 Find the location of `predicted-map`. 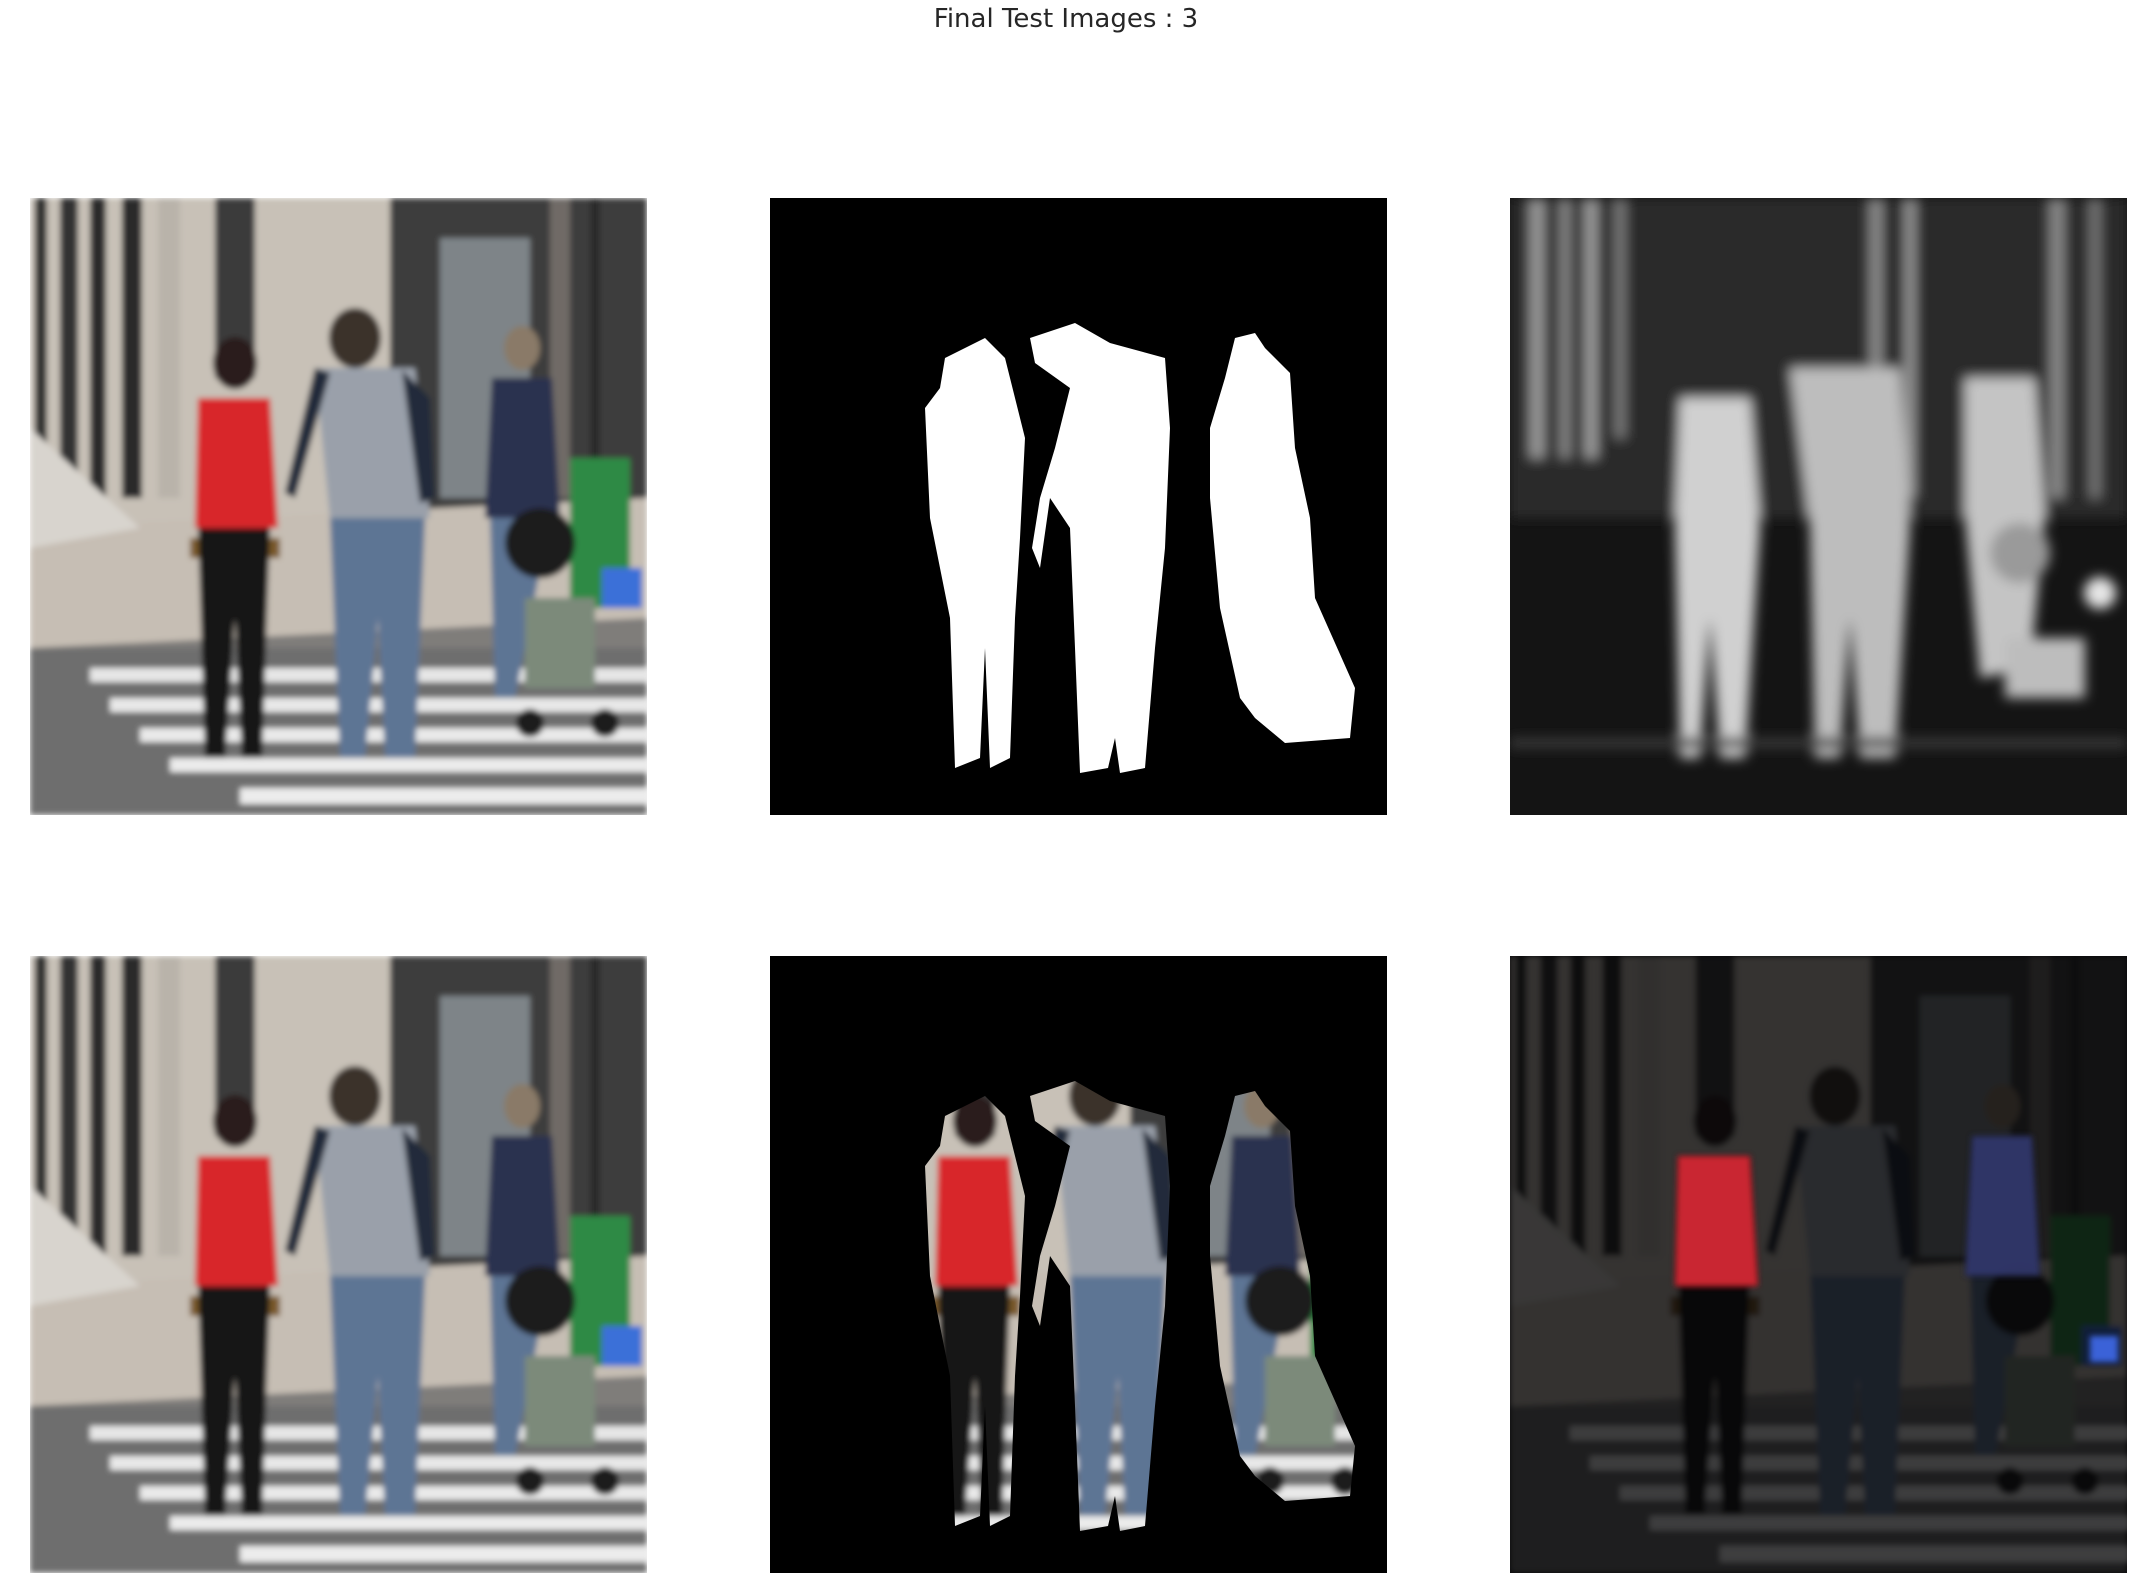

predicted-map is located at coordinates (1818, 506).